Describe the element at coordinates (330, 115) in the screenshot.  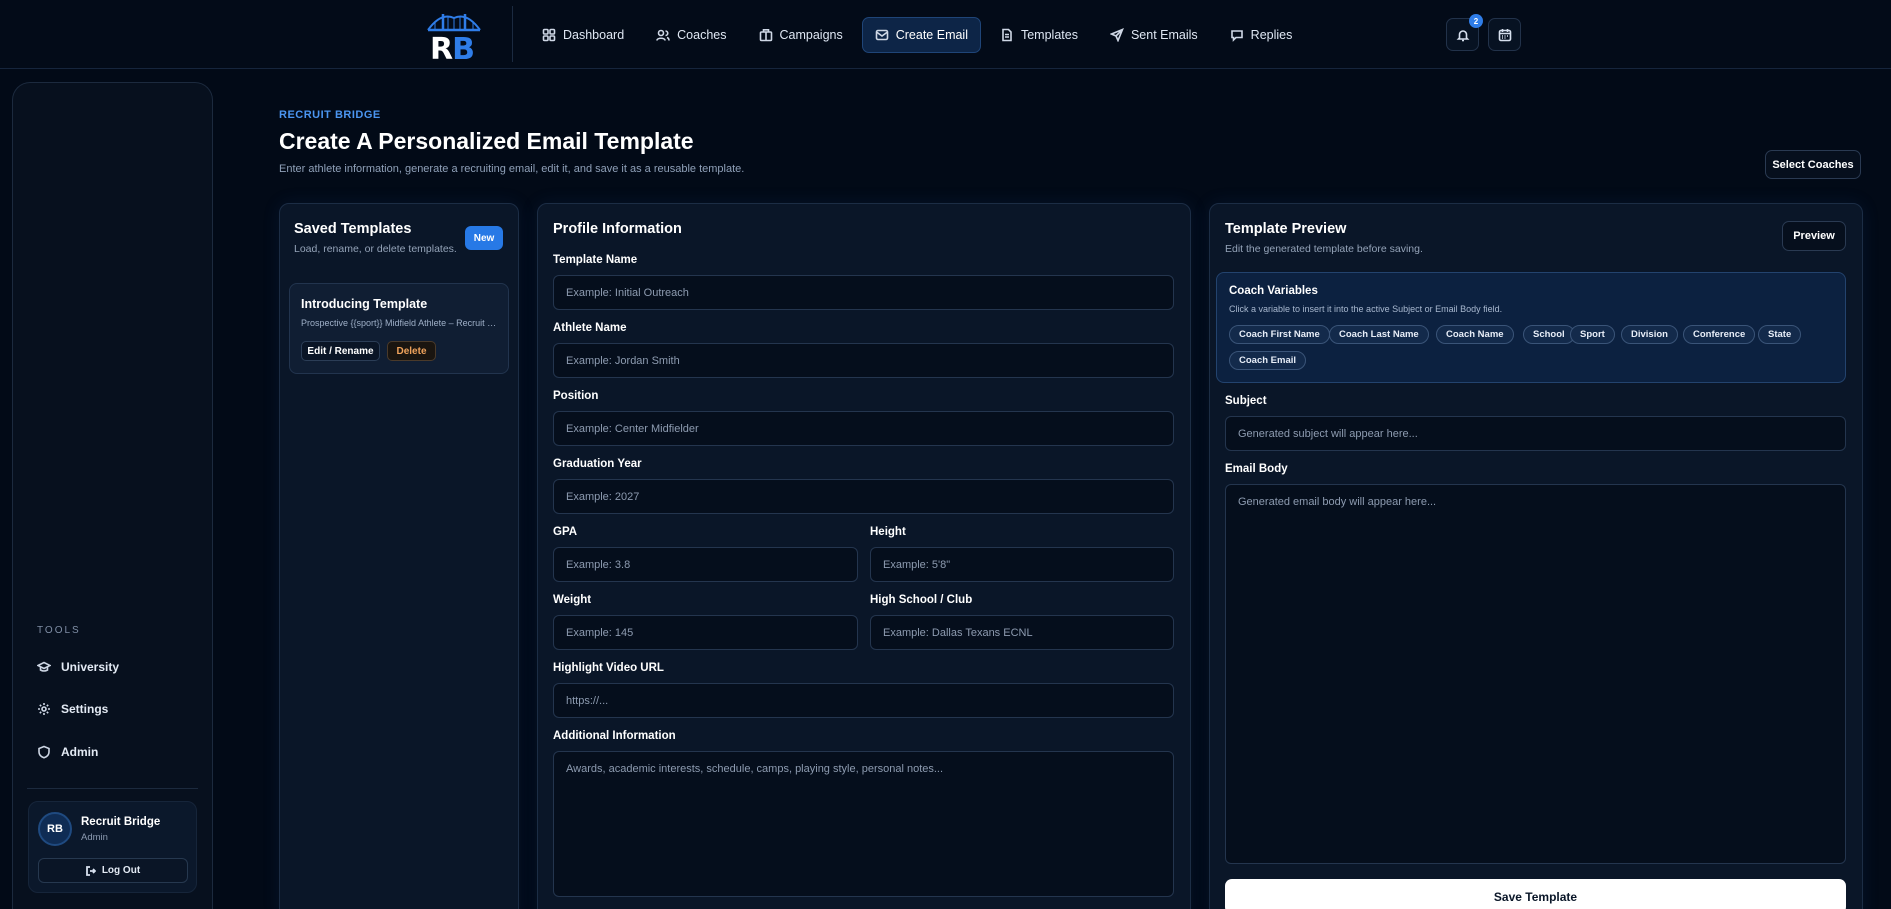
I see `page-eyebrow: RECRUIT BRIDGE` at that location.